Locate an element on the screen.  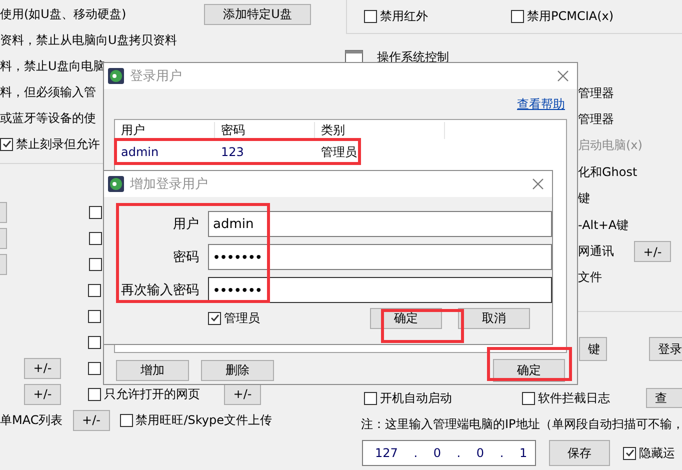
option-text: 网通讯 is located at coordinates (596, 251).